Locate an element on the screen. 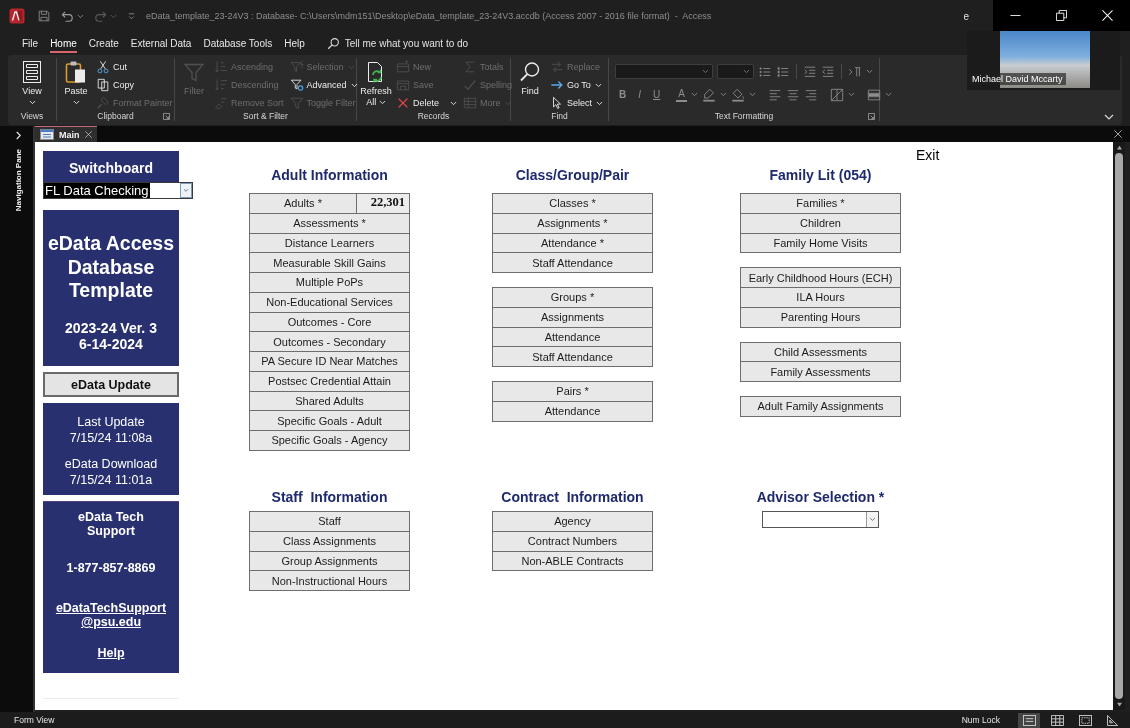 Image resolution: width=1130 pixels, height=728 pixels. menu-tab: Home is located at coordinates (63, 43).